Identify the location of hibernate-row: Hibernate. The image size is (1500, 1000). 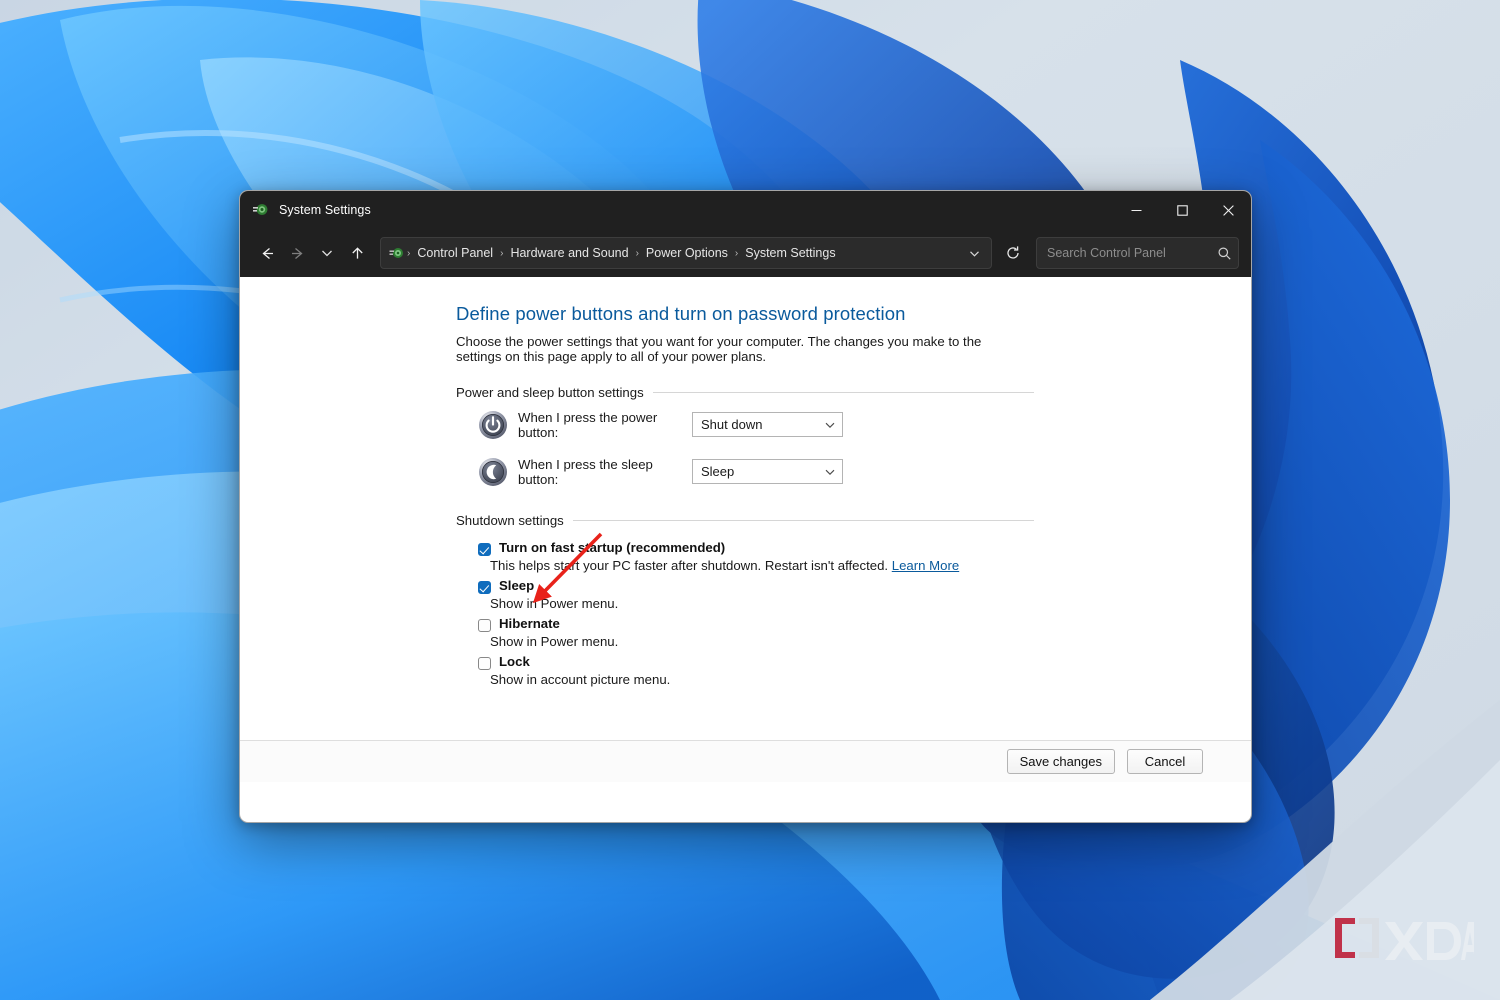
(756, 624).